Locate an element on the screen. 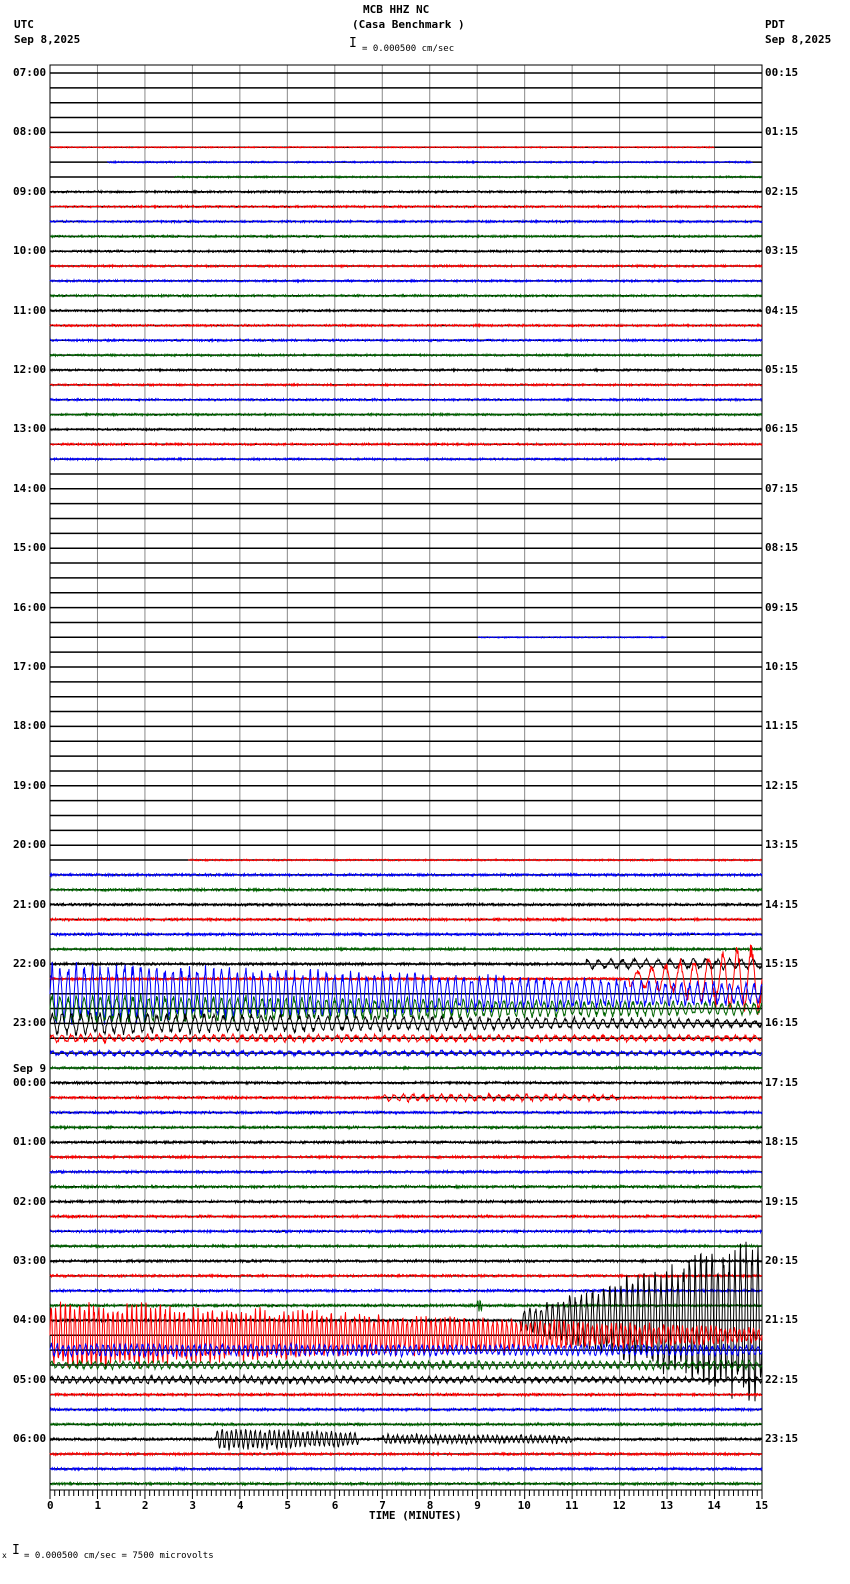 The height and width of the screenshot is (1584, 850). pdt-hour-label: 00:15 is located at coordinates (782, 72).